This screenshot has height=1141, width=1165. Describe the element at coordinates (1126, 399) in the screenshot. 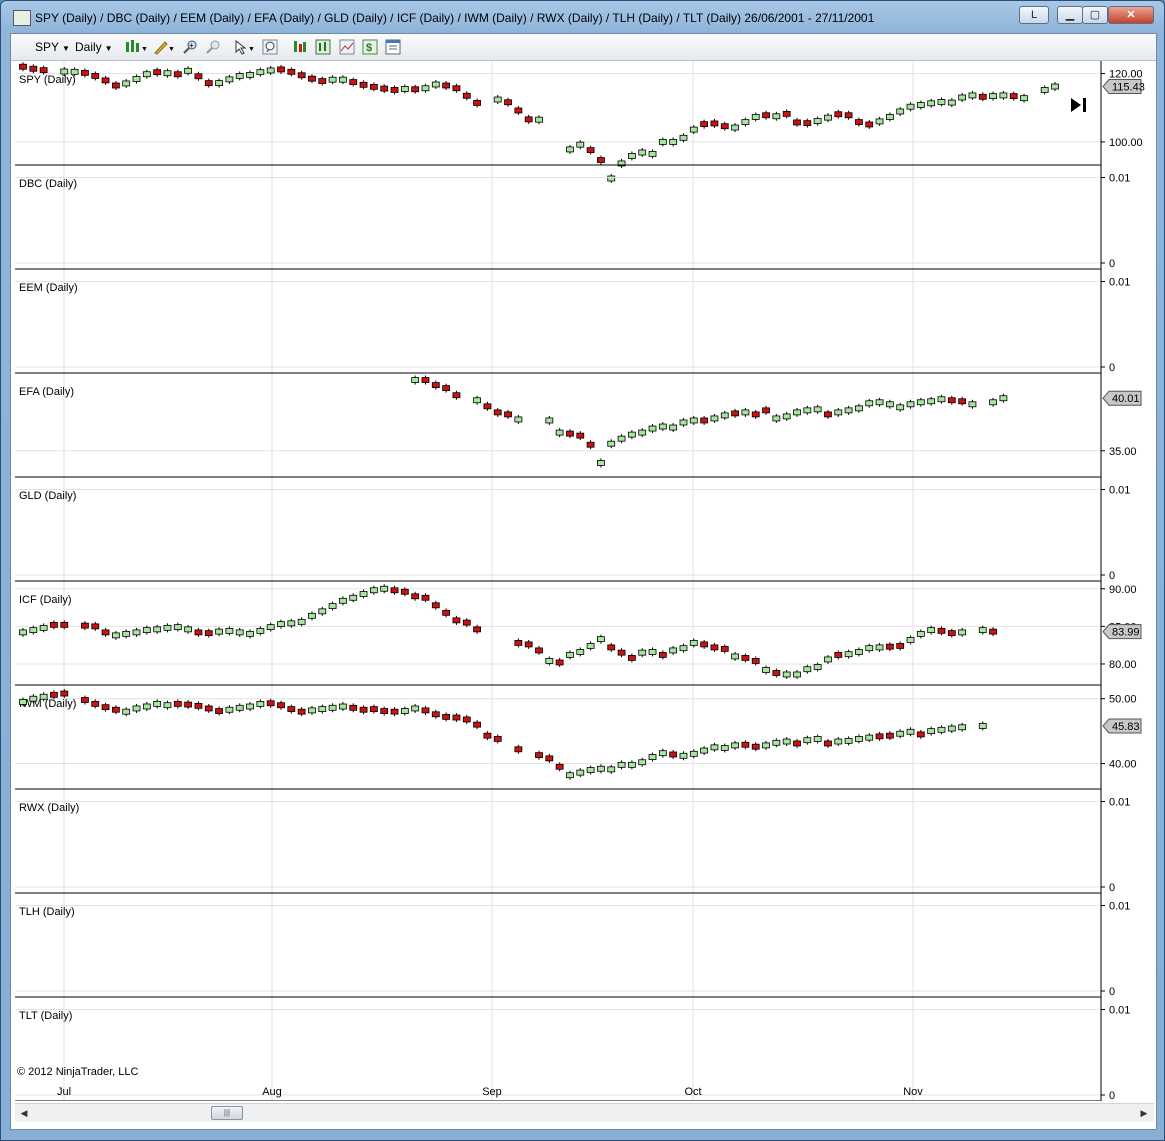

I see `last-price-label: 40.01` at that location.